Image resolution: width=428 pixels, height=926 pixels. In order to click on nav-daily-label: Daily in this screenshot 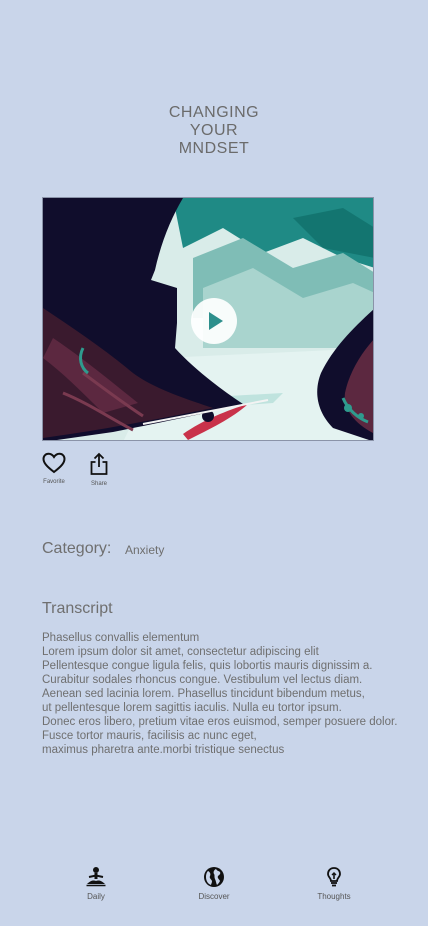, I will do `click(96, 896)`.